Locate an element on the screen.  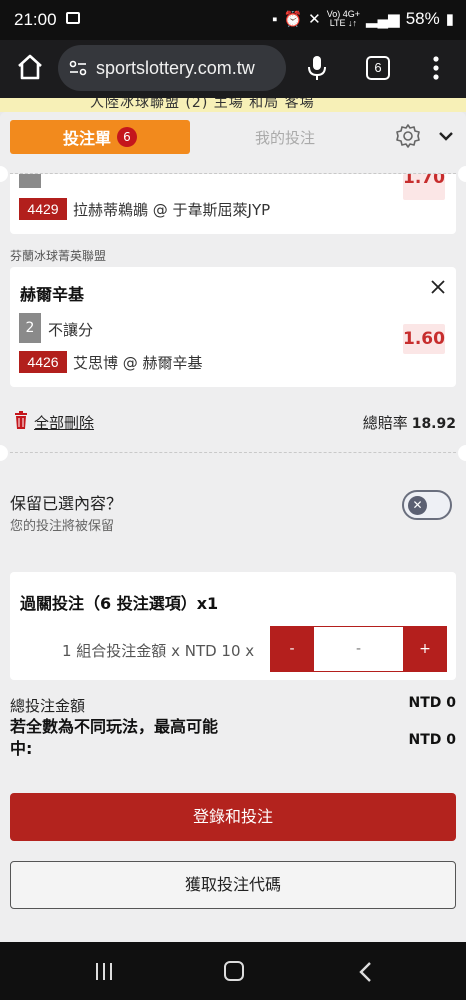
tab-switcher-button: 6 is located at coordinates (378, 68).